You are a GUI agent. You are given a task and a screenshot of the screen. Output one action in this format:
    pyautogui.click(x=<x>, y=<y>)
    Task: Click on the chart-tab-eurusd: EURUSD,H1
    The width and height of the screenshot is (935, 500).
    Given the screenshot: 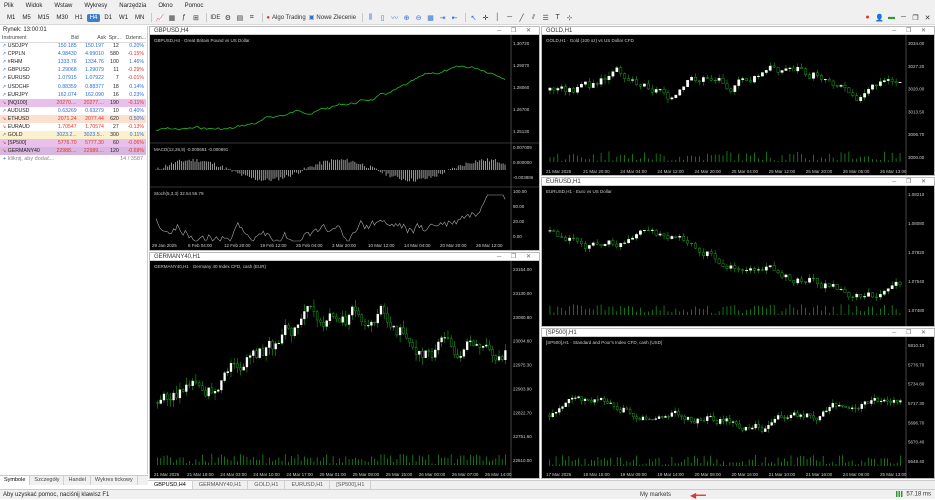 What is the action you would take?
    pyautogui.click(x=308, y=485)
    